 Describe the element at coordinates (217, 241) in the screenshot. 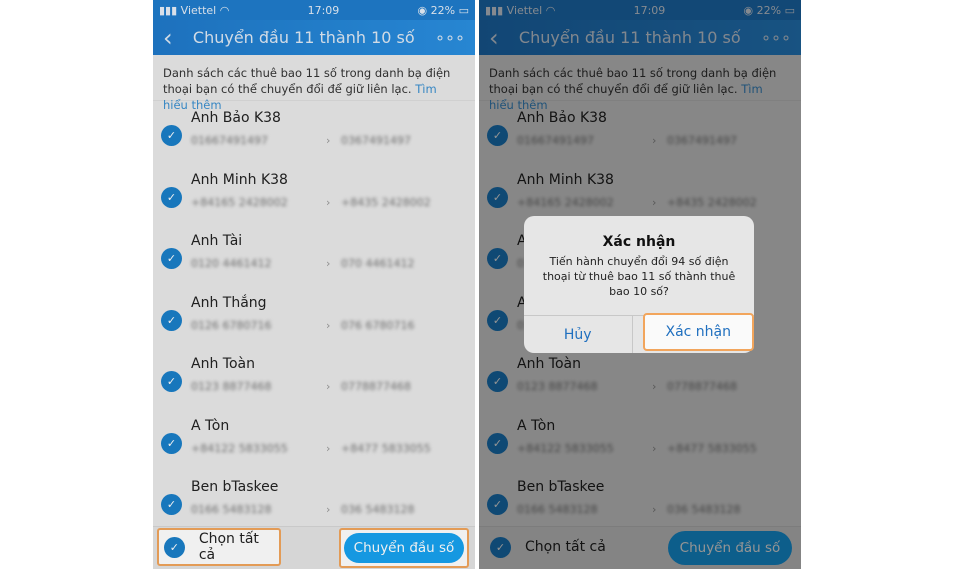

I see `contact-name: Anh Tài` at that location.